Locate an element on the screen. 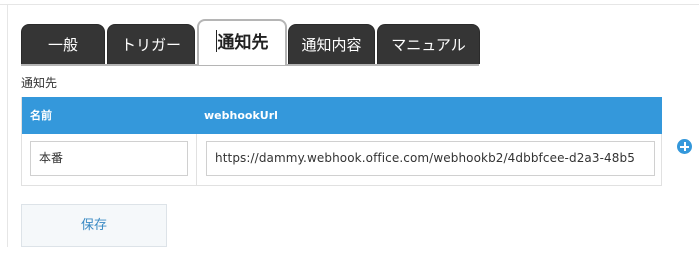 Image resolution: width=699 pixels, height=267 pixels. tab-general: 一般 is located at coordinates (63, 44).